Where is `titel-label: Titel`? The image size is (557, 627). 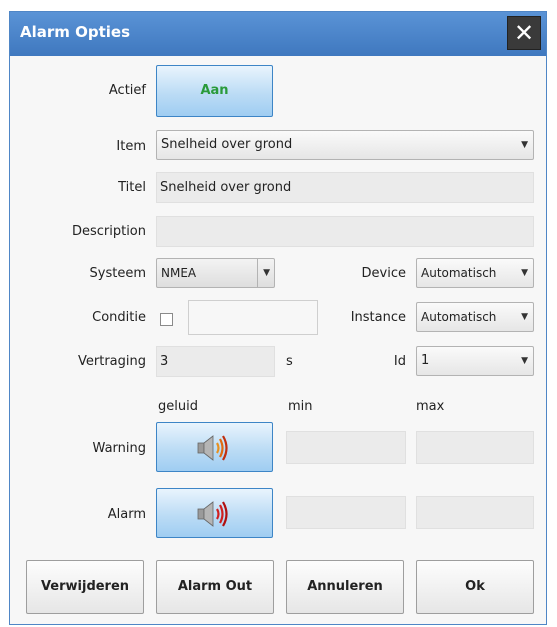 titel-label: Titel is located at coordinates (132, 187).